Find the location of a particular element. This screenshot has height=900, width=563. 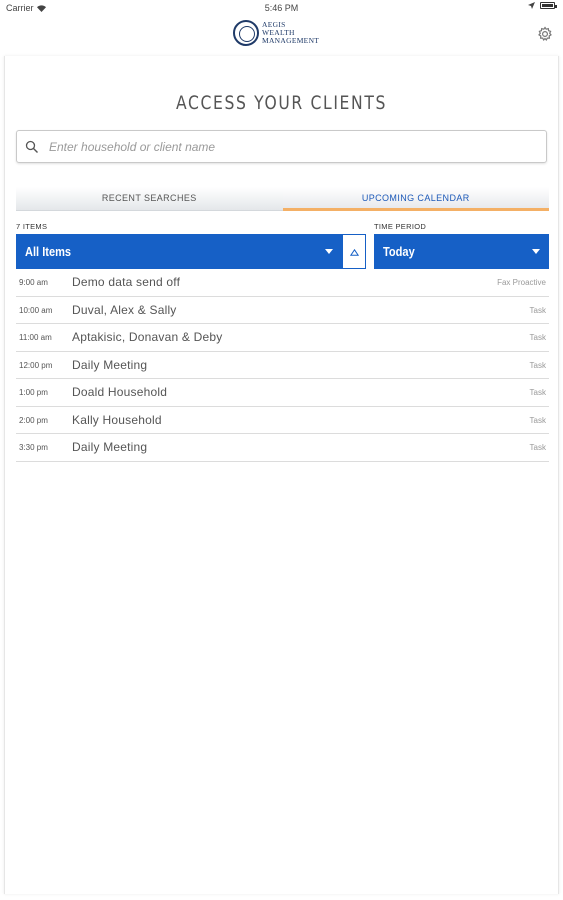

calendar-row: 1:00 pm Doald Household Task is located at coordinates (282, 393).